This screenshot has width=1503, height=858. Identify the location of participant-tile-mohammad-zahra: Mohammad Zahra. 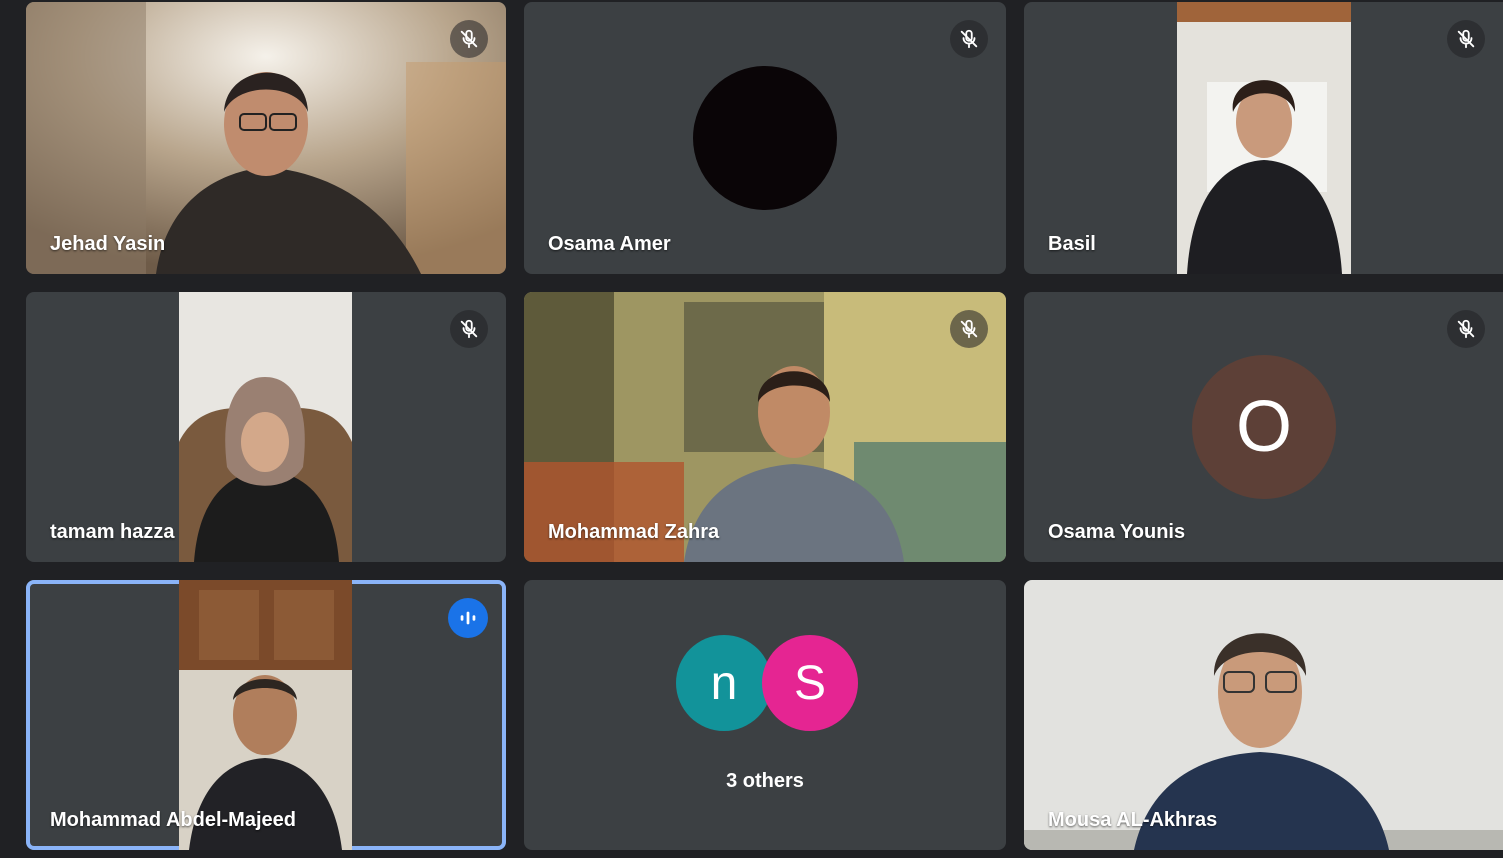
(765, 427).